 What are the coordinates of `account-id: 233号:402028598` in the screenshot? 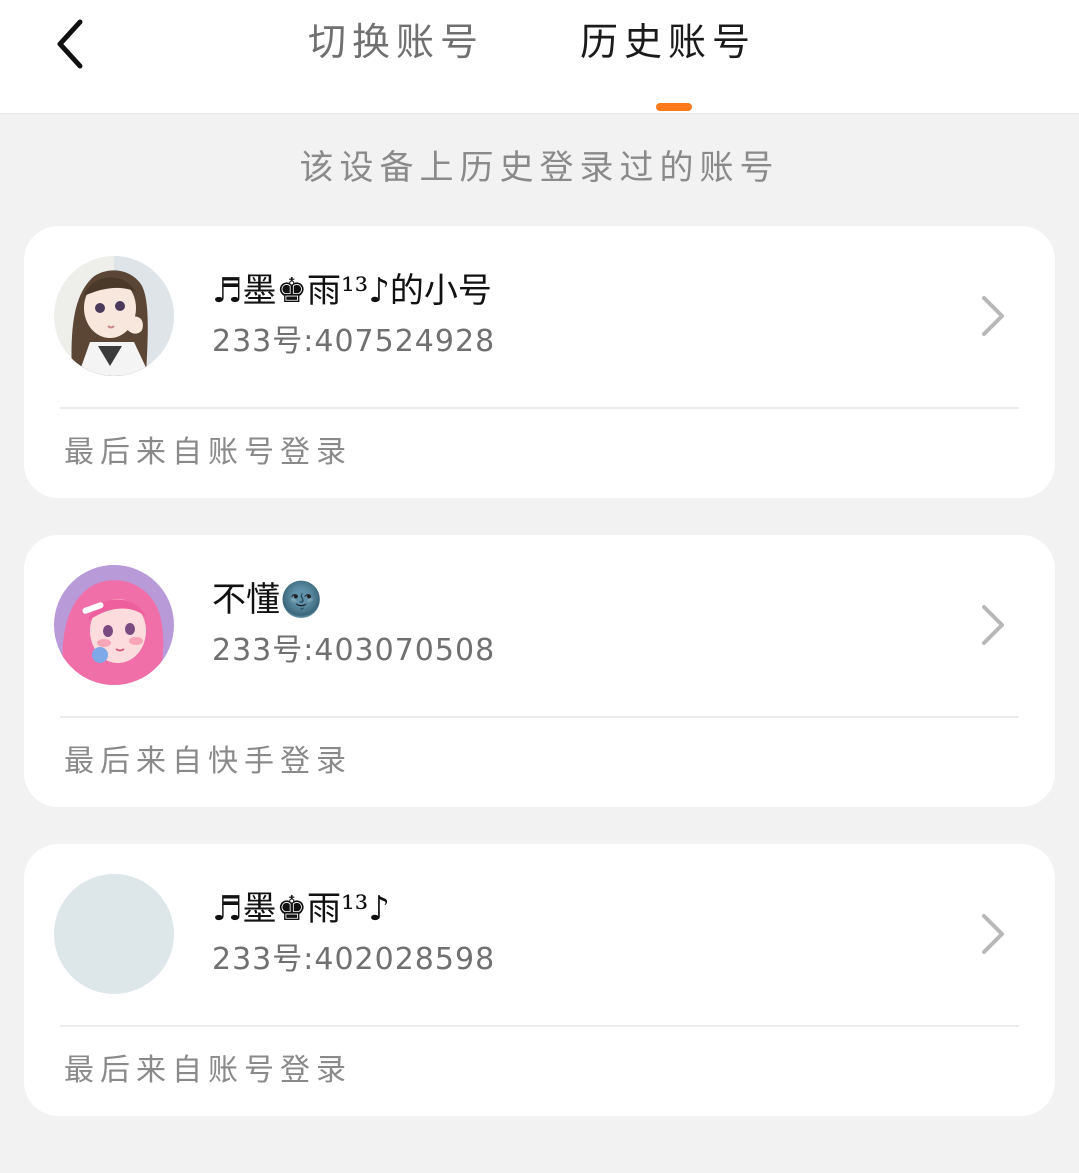 It's located at (354, 959).